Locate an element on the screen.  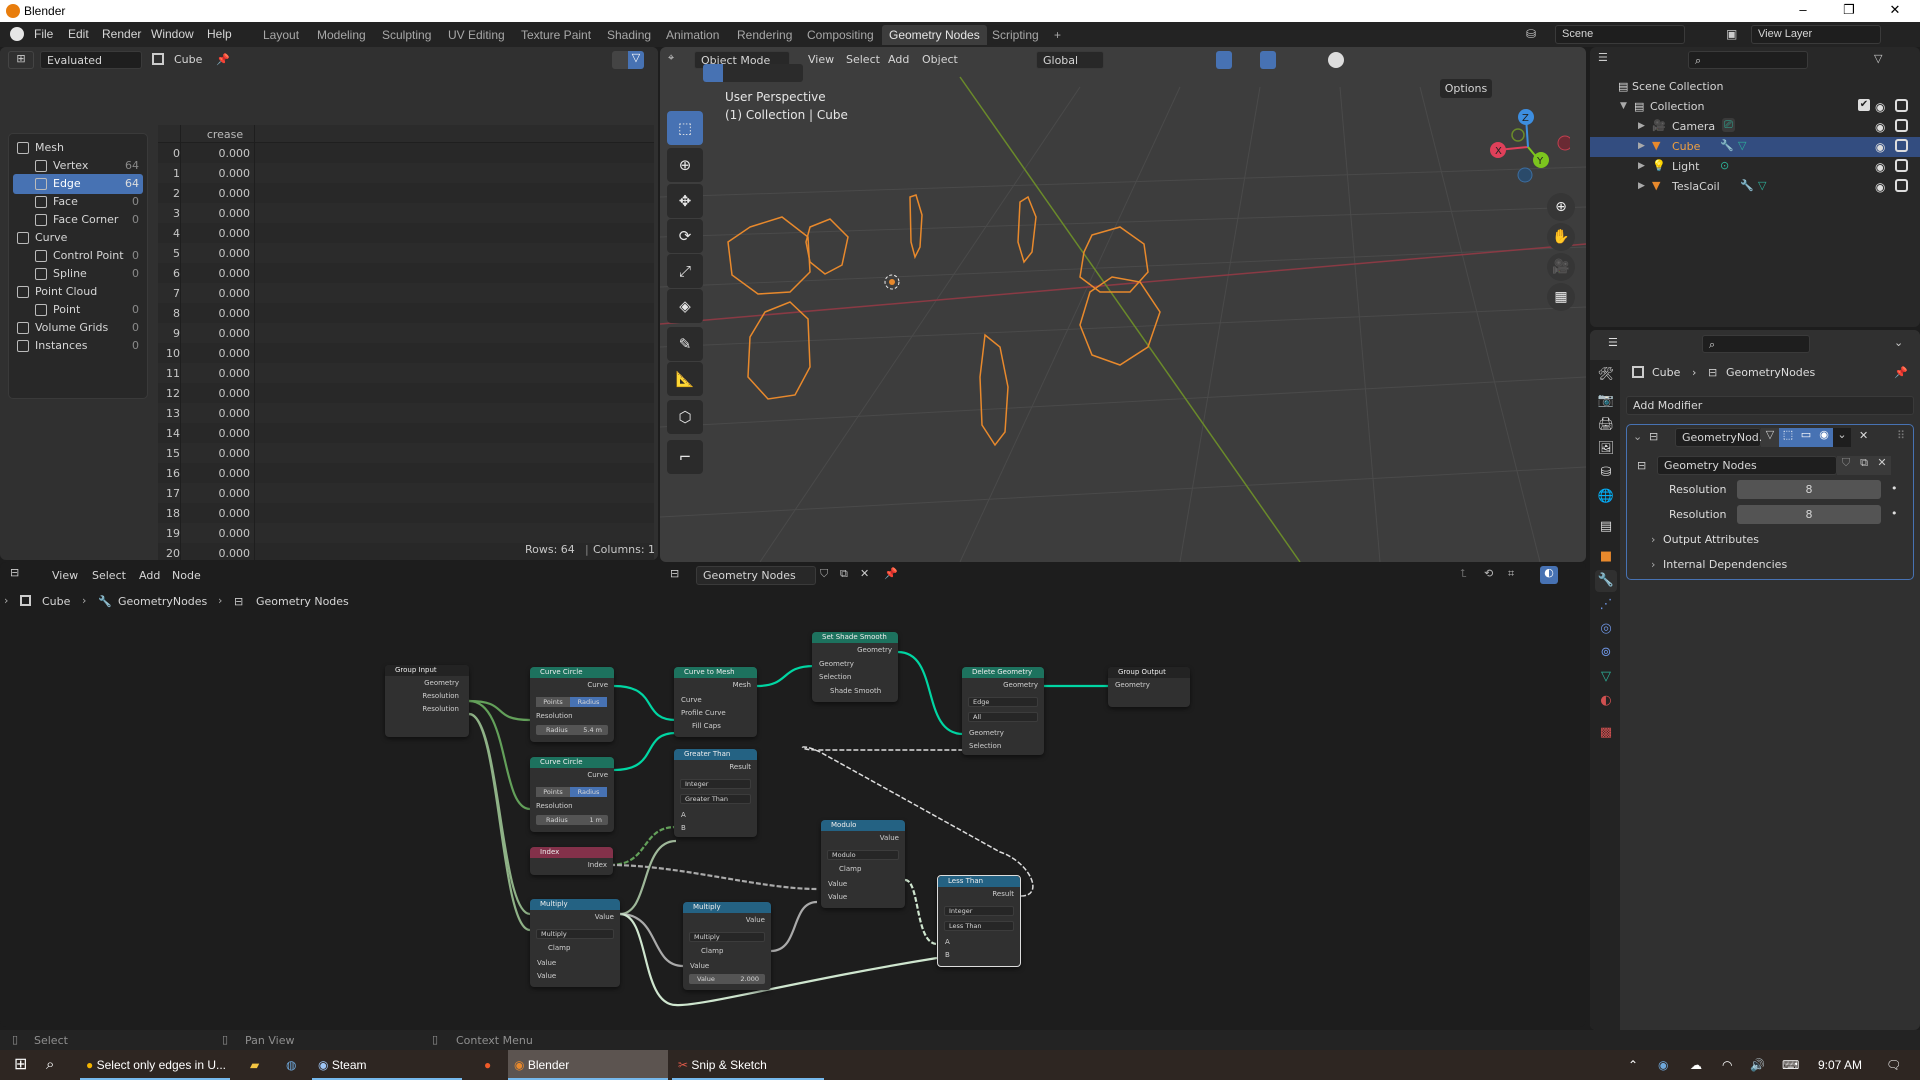
tab-world: 🌐 is located at coordinates (1606, 497).